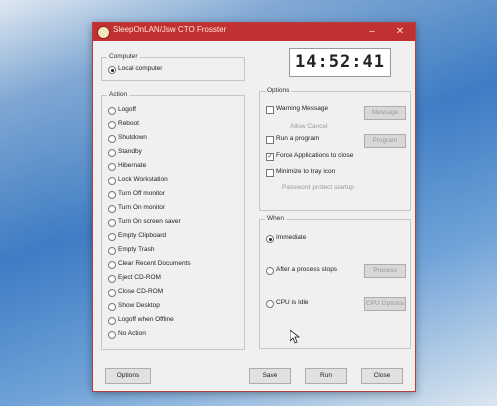 This screenshot has height=406, width=497. What do you see at coordinates (127, 109) in the screenshot?
I see `action-option-label: Logoff` at bounding box center [127, 109].